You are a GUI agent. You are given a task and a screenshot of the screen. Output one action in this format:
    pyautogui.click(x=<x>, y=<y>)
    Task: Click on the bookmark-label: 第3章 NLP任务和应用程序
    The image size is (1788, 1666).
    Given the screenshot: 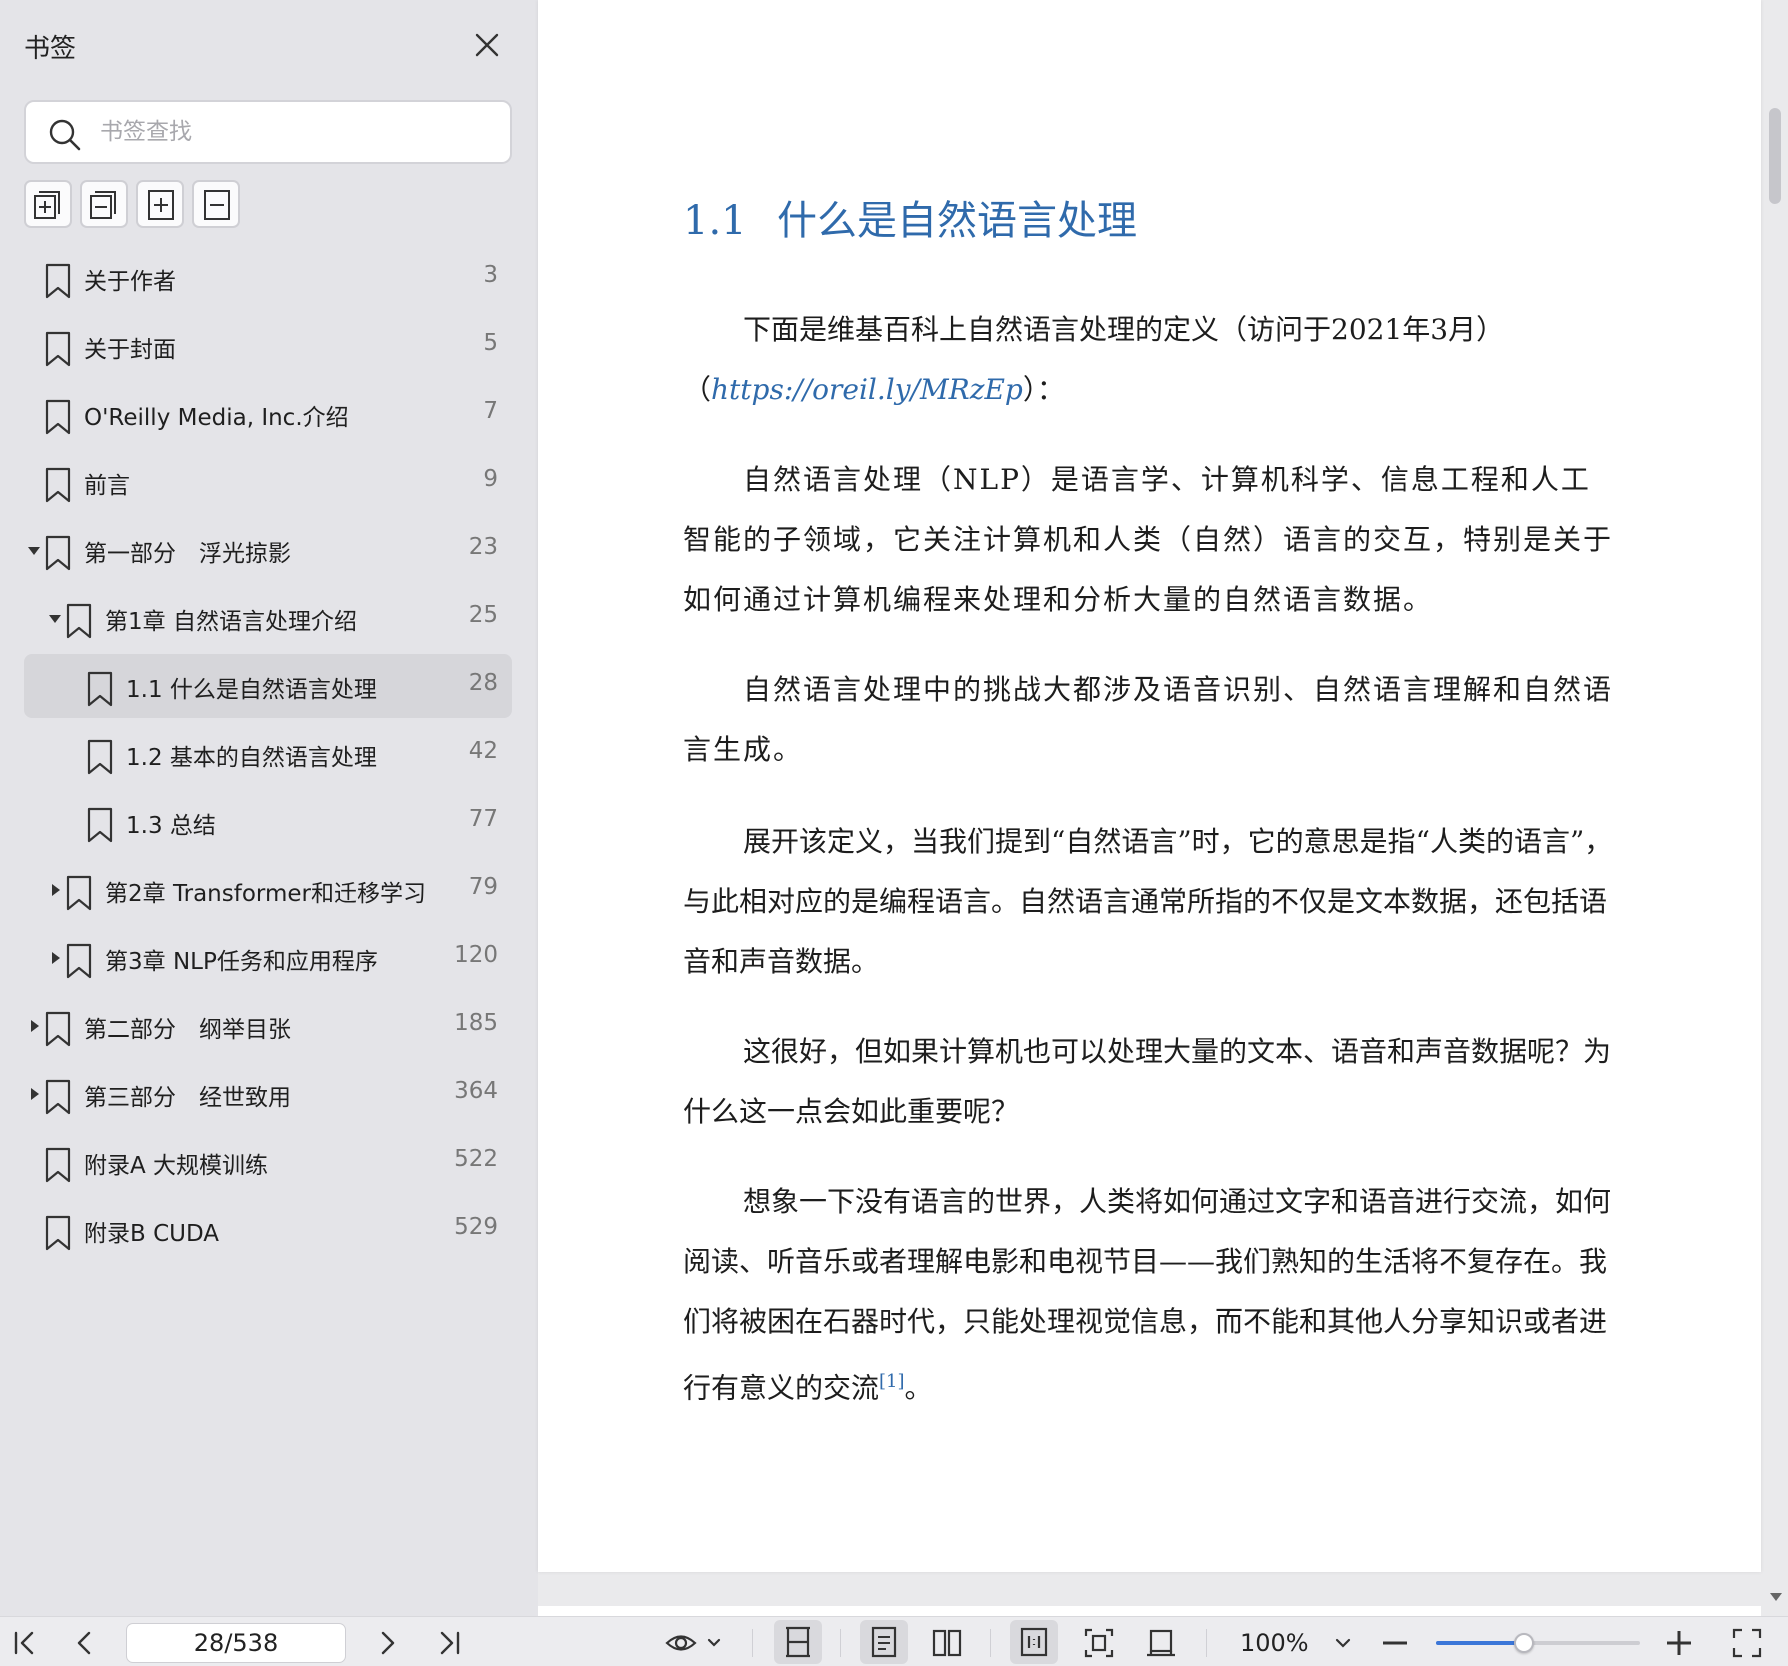 What is the action you would take?
    pyautogui.click(x=241, y=962)
    